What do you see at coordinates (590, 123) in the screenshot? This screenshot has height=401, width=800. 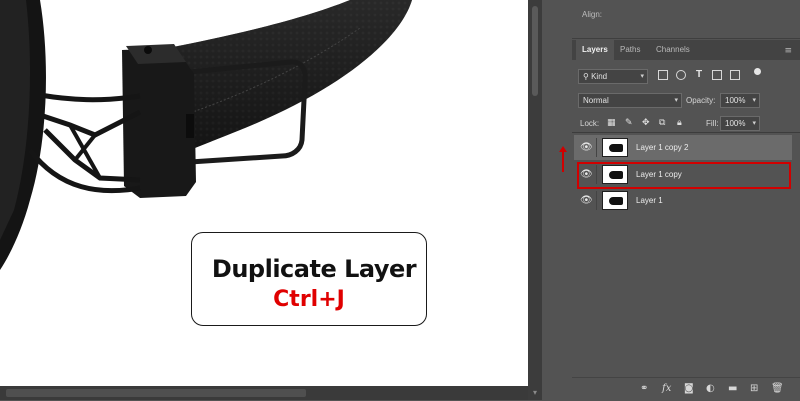 I see `lock-label: Lock:` at bounding box center [590, 123].